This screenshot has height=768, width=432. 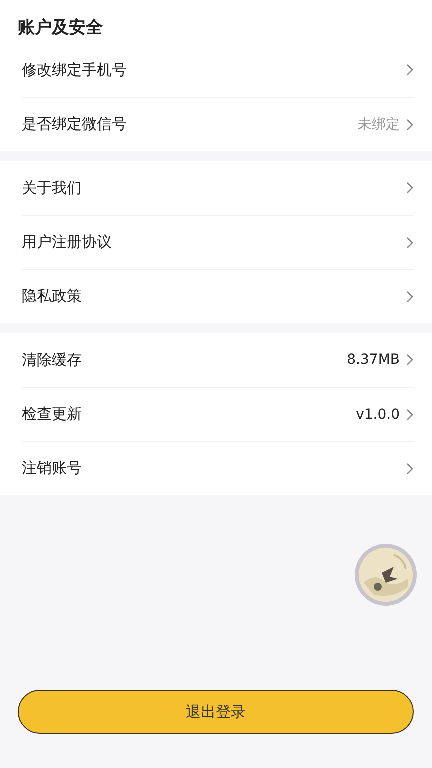 What do you see at coordinates (378, 414) in the screenshot?
I see `item-value: v1.0.0` at bounding box center [378, 414].